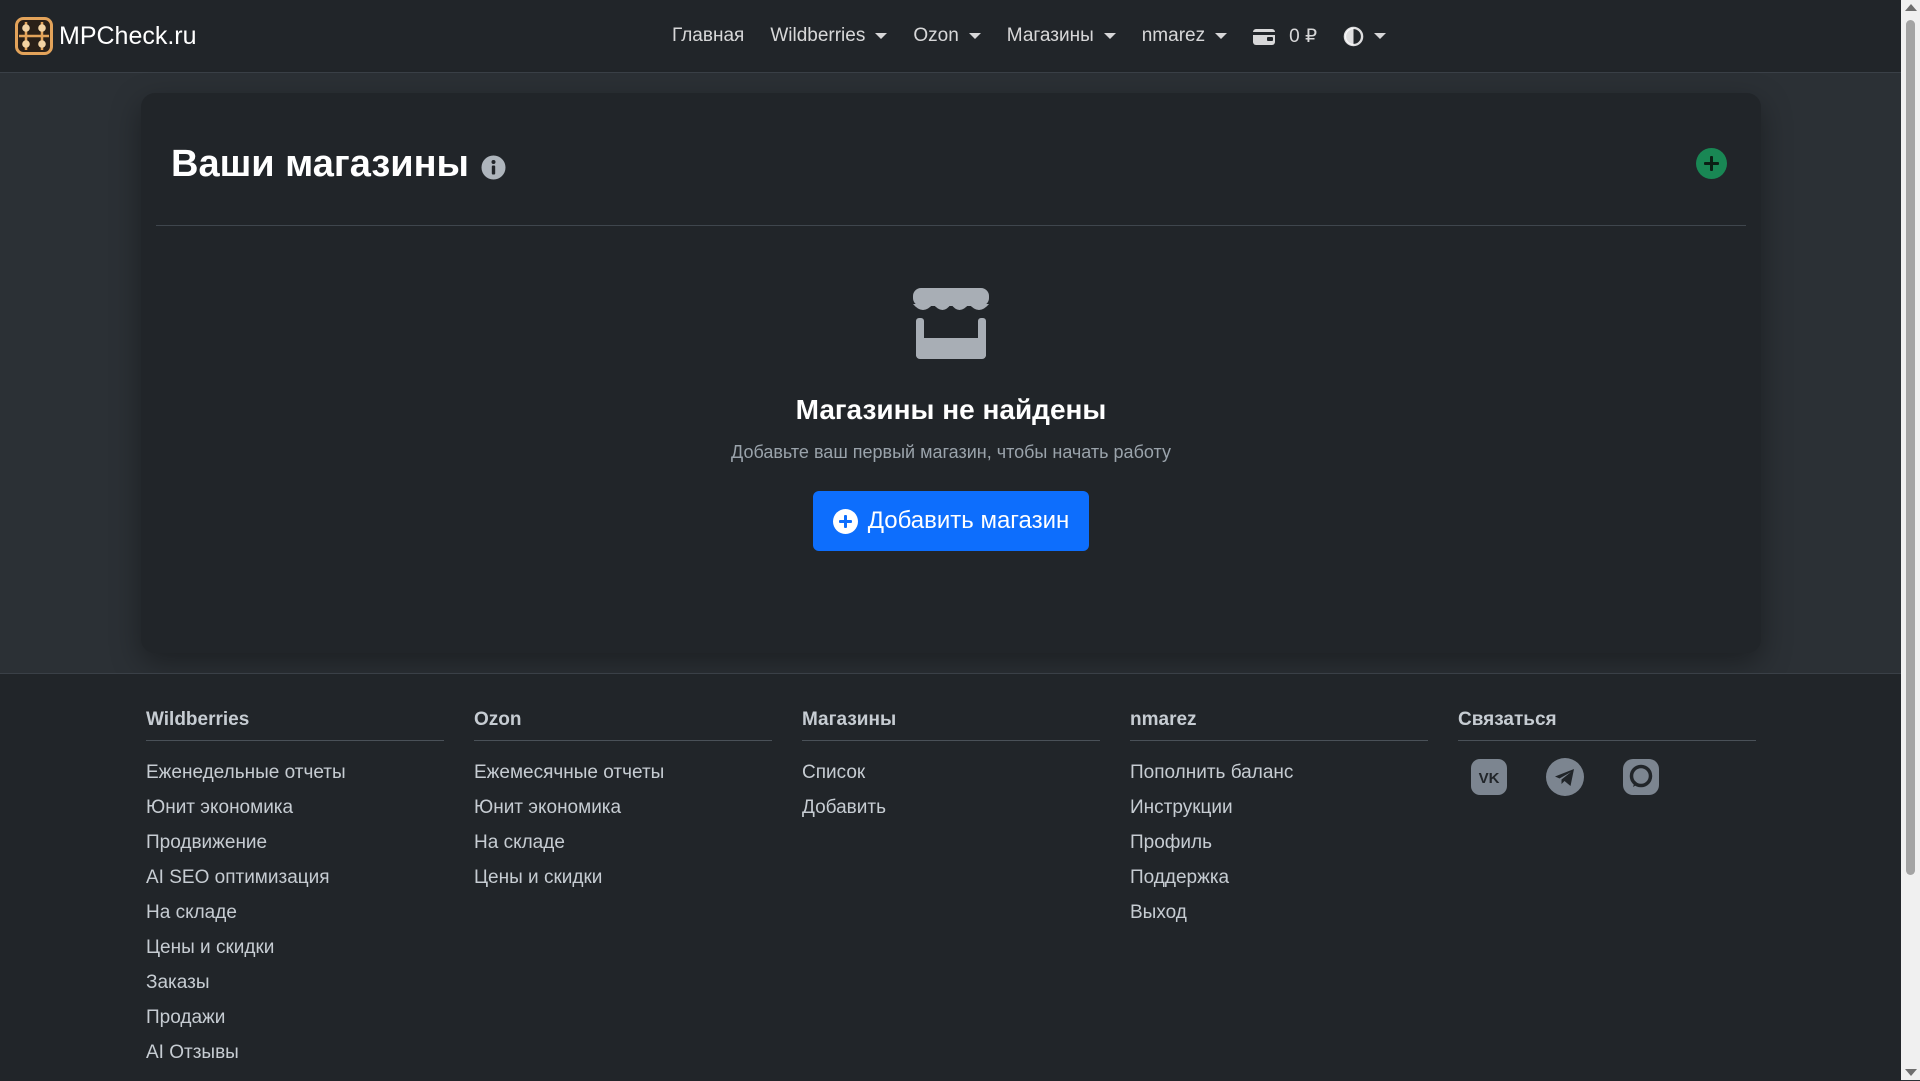 Image resolution: width=1920 pixels, height=1081 pixels. Describe the element at coordinates (968, 520) in the screenshot. I see `add-store-button-label: Добавить магазин` at that location.